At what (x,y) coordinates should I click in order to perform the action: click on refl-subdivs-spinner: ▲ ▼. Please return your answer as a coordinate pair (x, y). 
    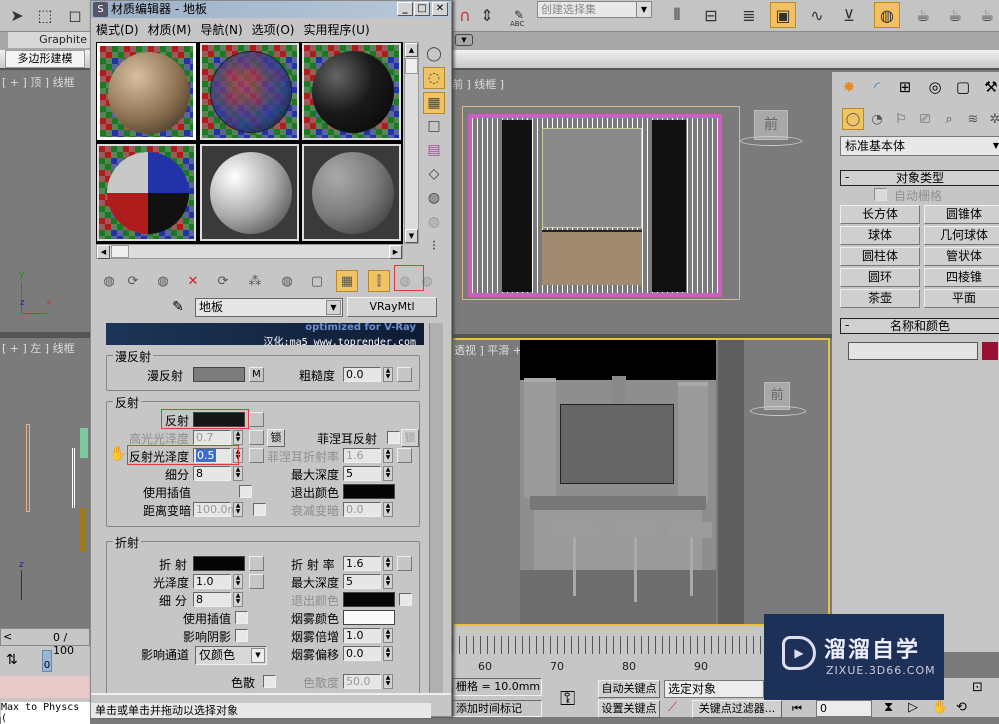
    Looking at the image, I should click on (238, 473).